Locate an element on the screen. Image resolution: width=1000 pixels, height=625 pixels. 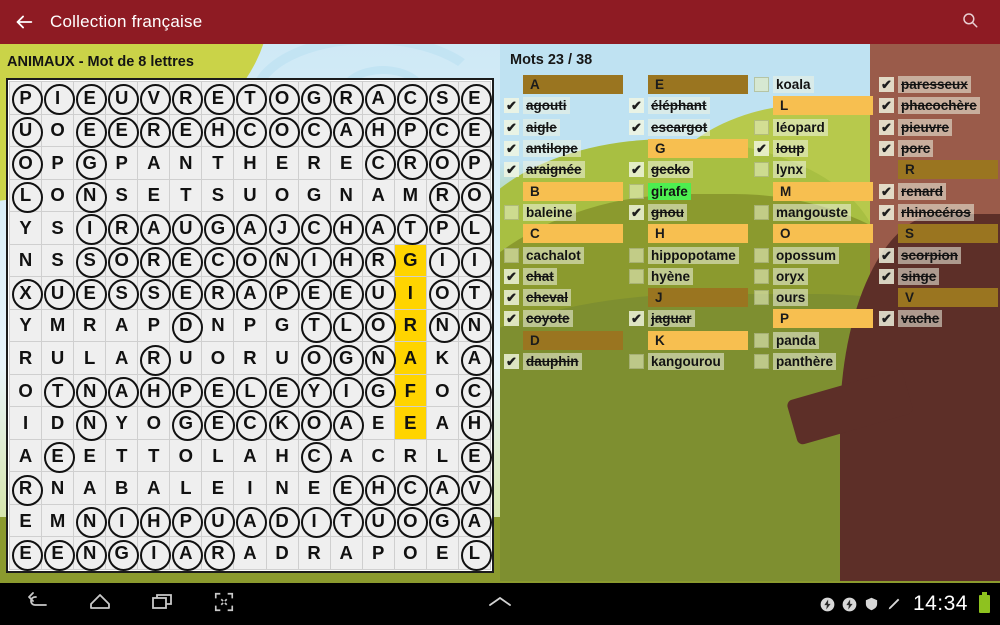
word-list-item: ours is located at coordinates (814, 297).